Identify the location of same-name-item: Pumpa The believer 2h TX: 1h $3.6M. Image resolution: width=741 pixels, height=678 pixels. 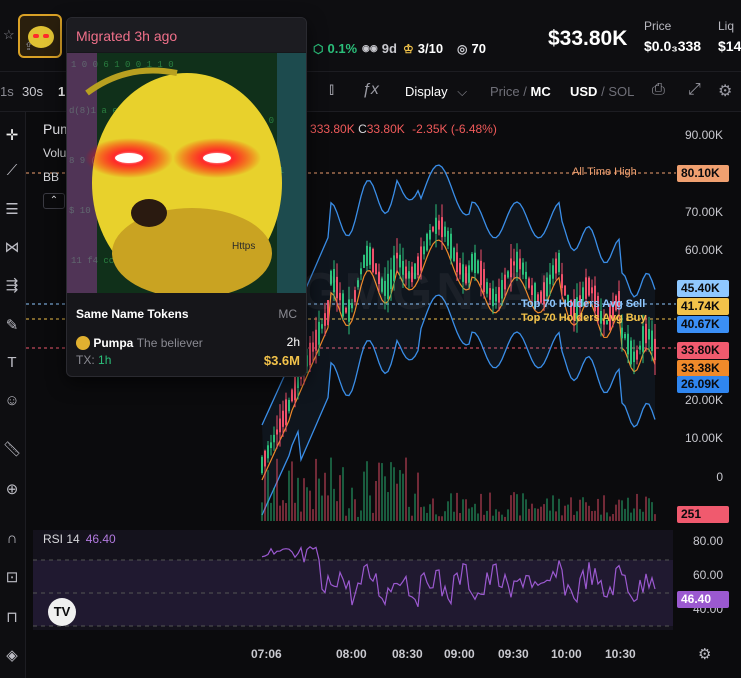
(188, 352).